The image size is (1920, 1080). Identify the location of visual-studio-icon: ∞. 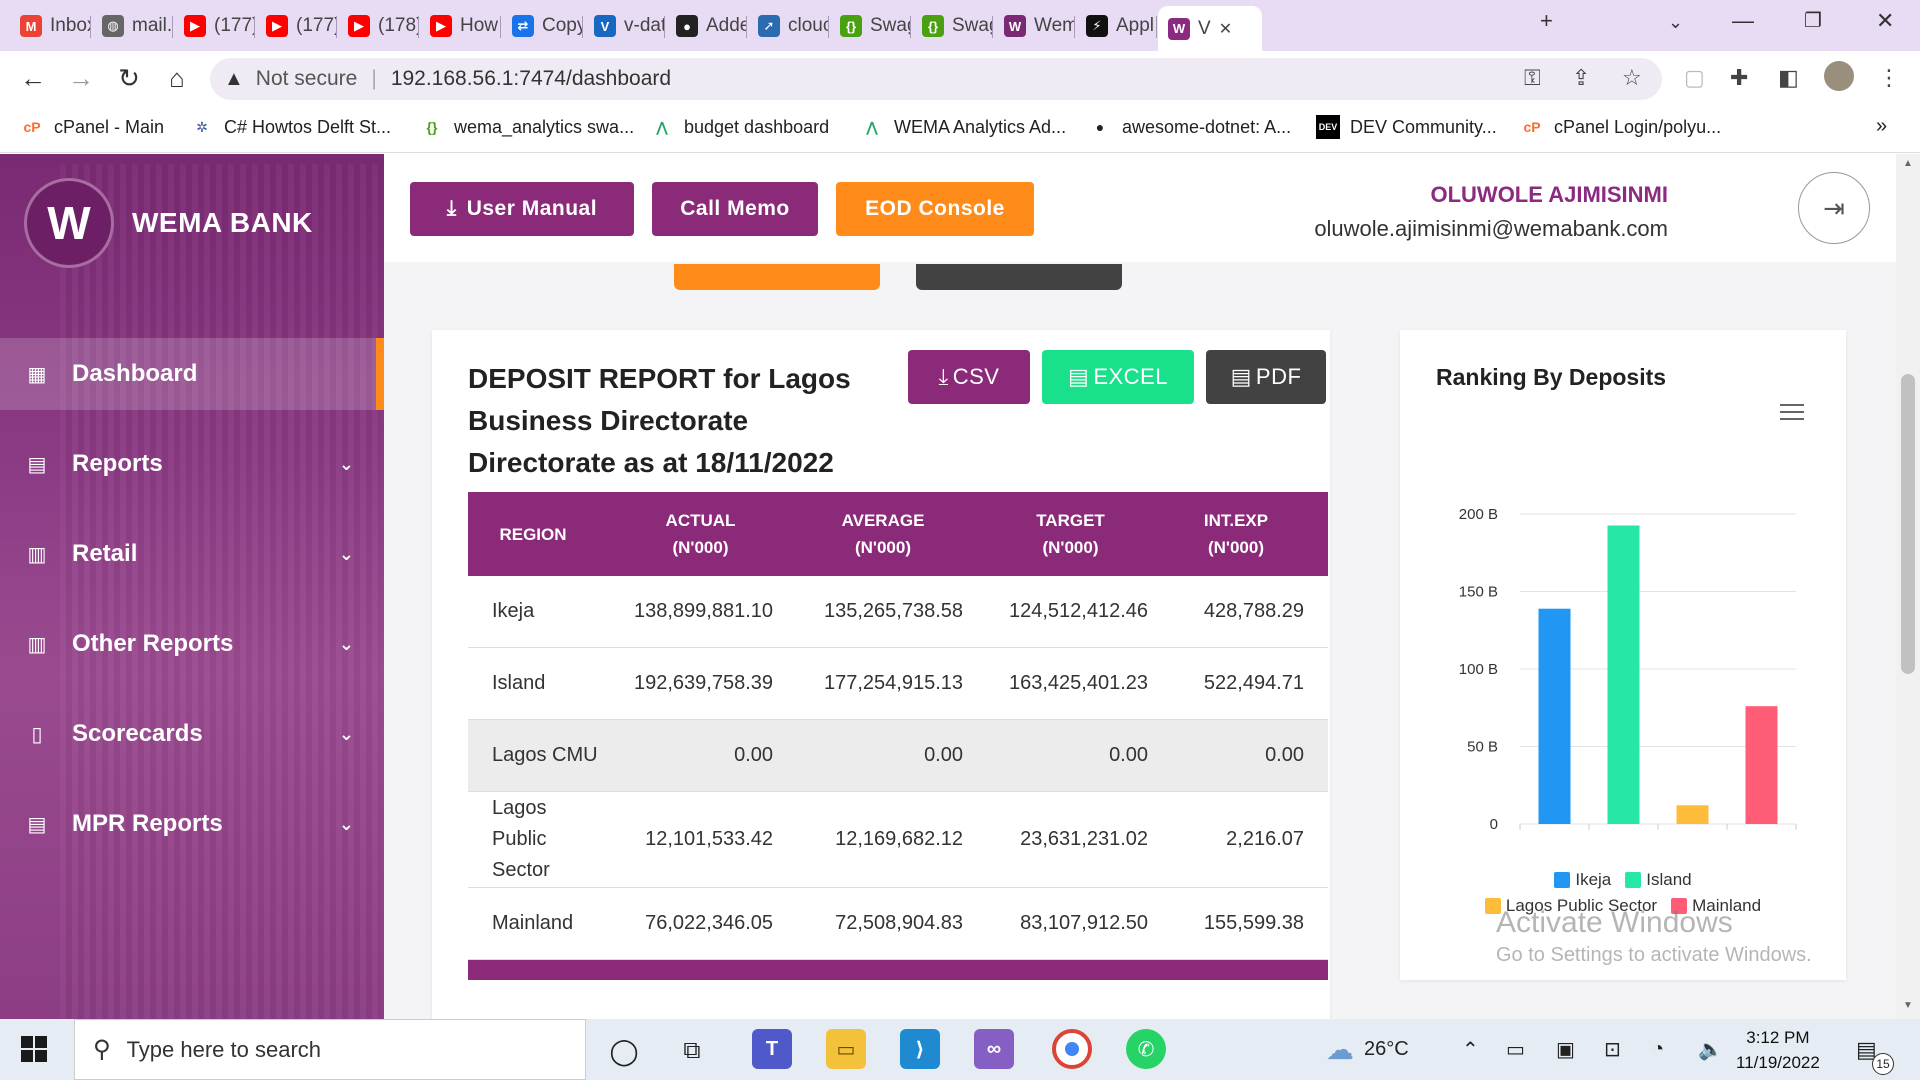
(994, 1049).